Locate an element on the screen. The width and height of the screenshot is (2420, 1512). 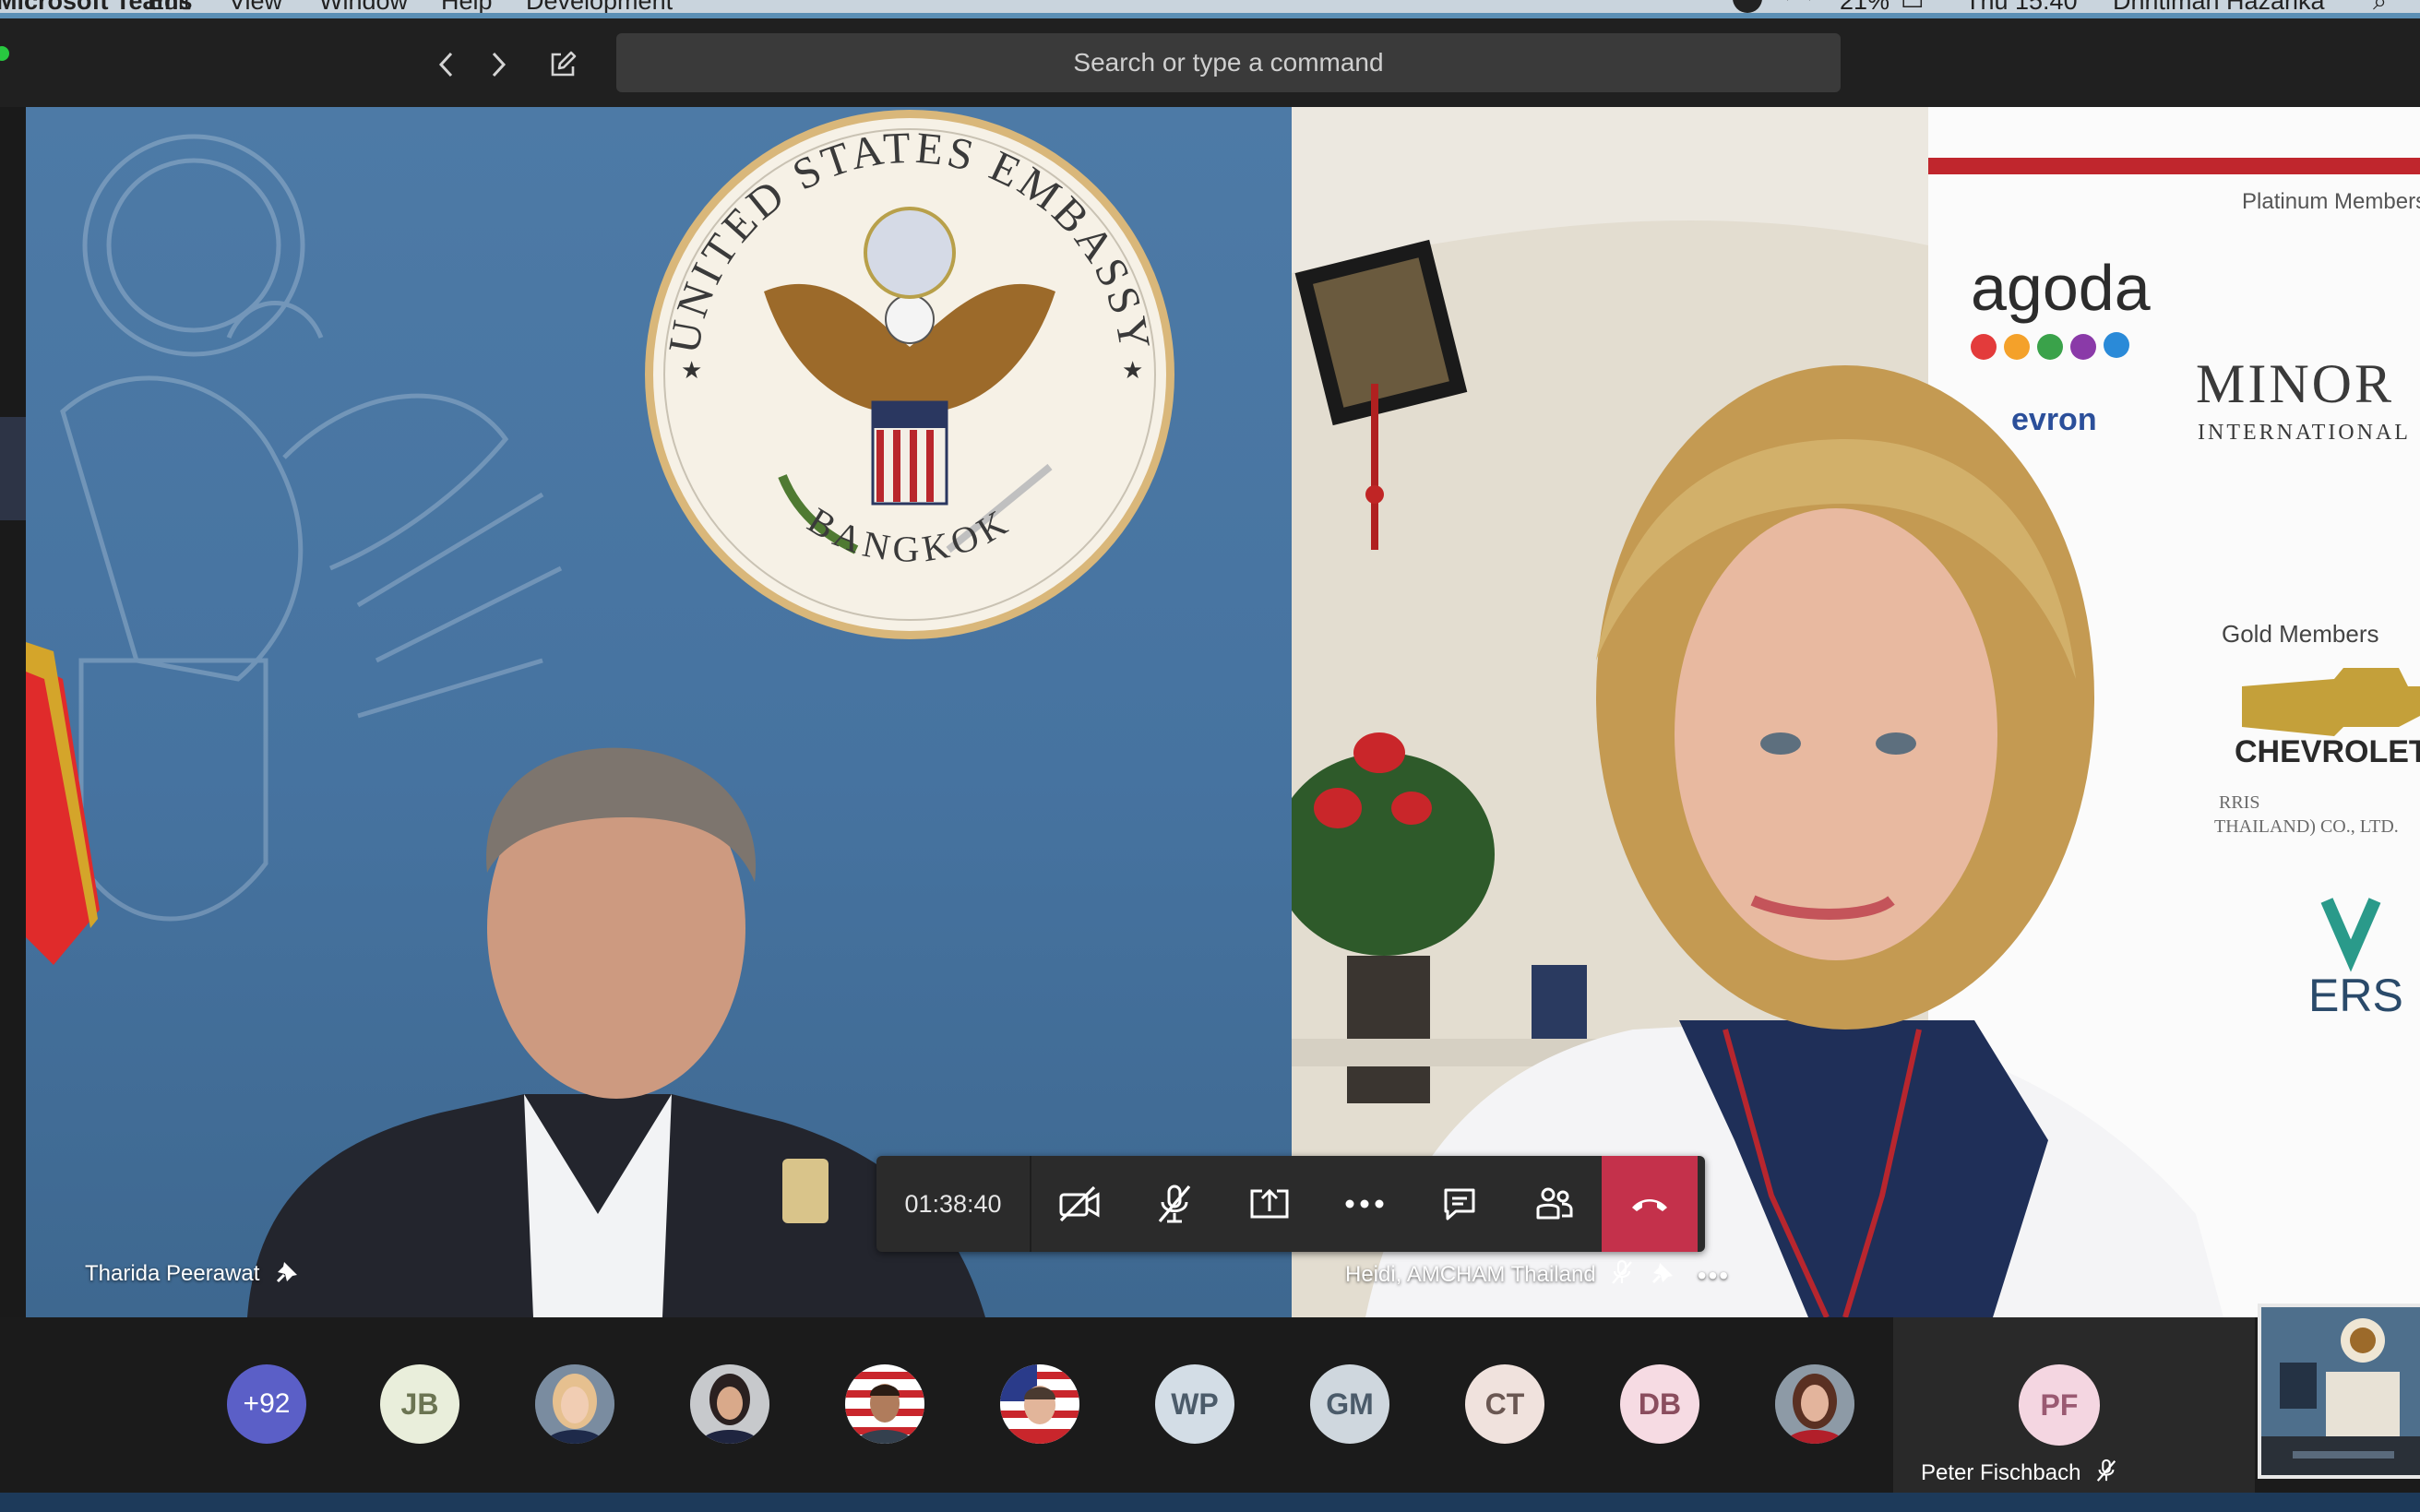
menu-development: Development is located at coordinates (599, 6).